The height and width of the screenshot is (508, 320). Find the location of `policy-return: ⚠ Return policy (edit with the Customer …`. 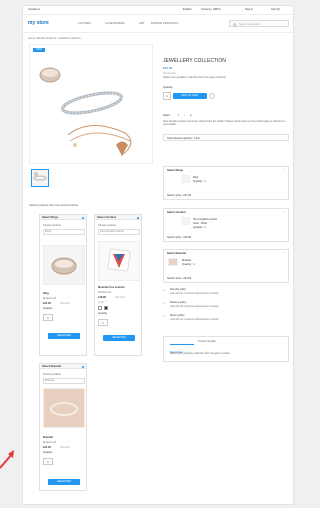

policy-return: ⚠ Return policy (edit with the Customer … is located at coordinates (226, 320).